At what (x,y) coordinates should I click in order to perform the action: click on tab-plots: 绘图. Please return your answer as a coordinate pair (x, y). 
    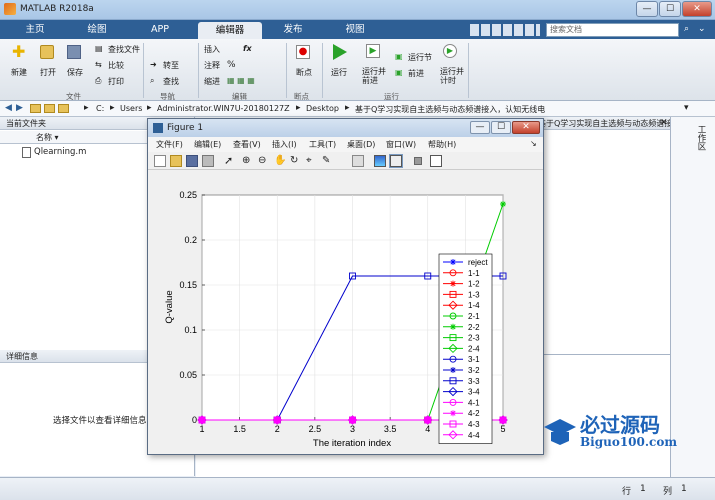
    Looking at the image, I should click on (97, 29).